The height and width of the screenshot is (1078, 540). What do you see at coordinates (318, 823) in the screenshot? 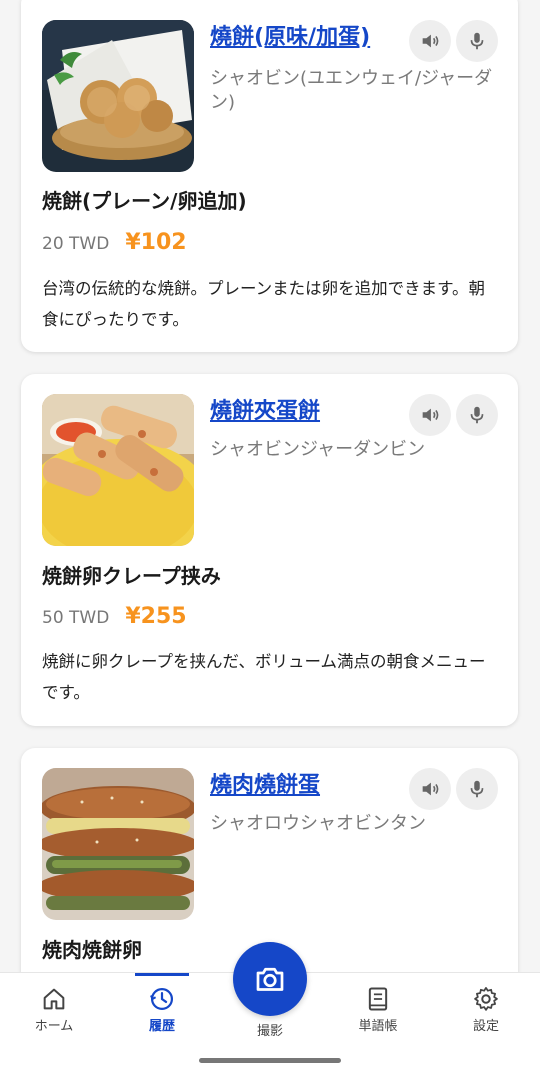
I see `reading-text: シャオロウシャオビンタン` at bounding box center [318, 823].